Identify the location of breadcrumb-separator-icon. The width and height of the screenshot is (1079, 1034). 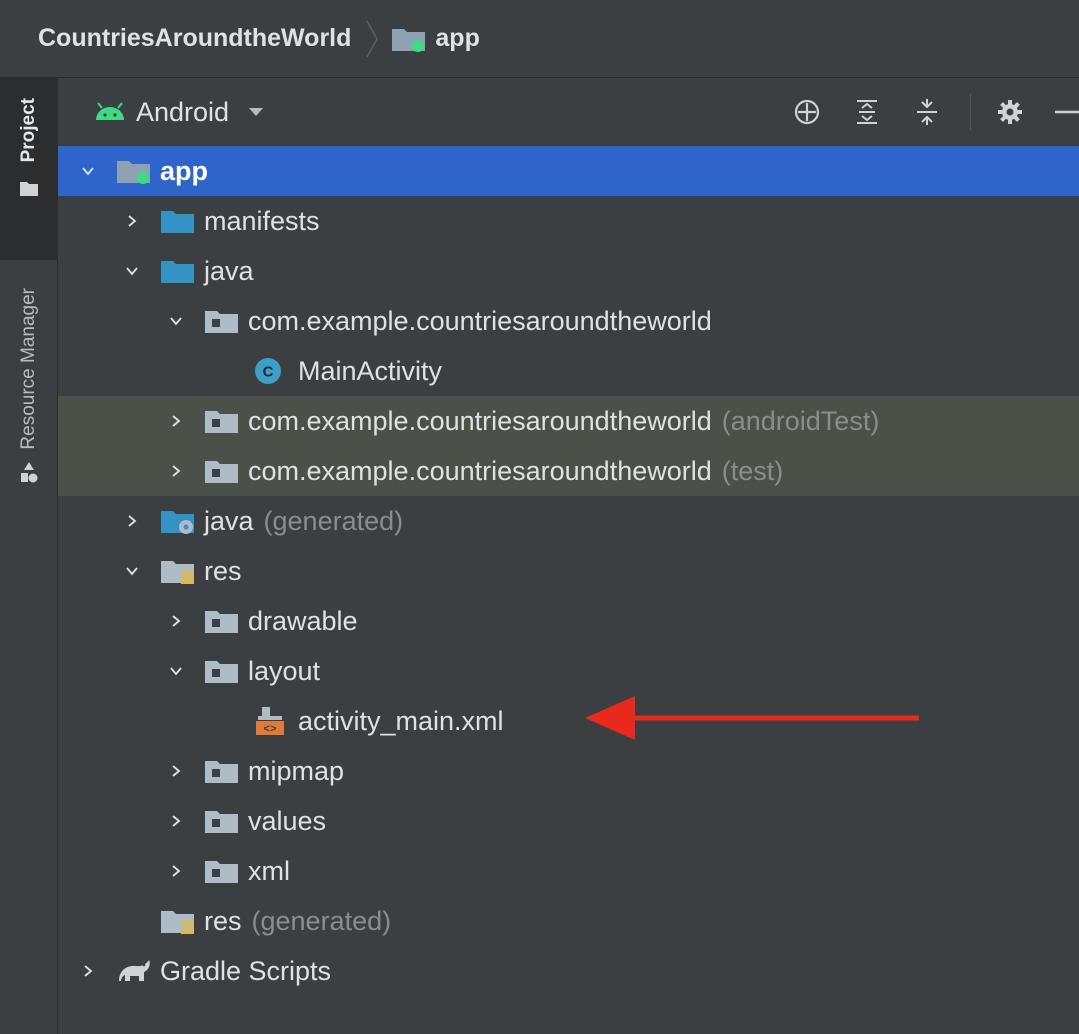
(372, 38).